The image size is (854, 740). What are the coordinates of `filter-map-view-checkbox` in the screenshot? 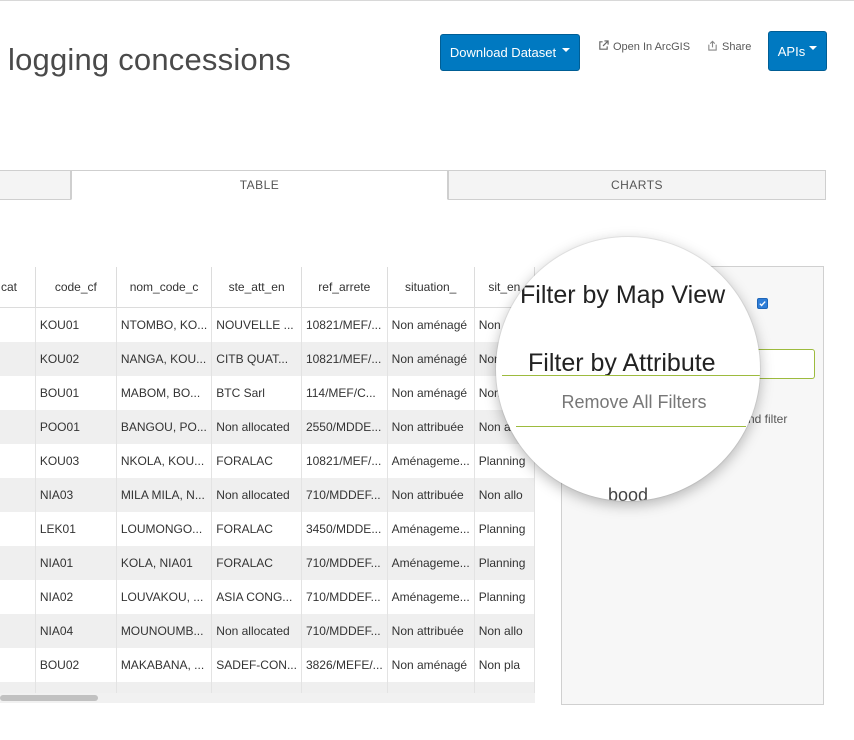 It's located at (762, 303).